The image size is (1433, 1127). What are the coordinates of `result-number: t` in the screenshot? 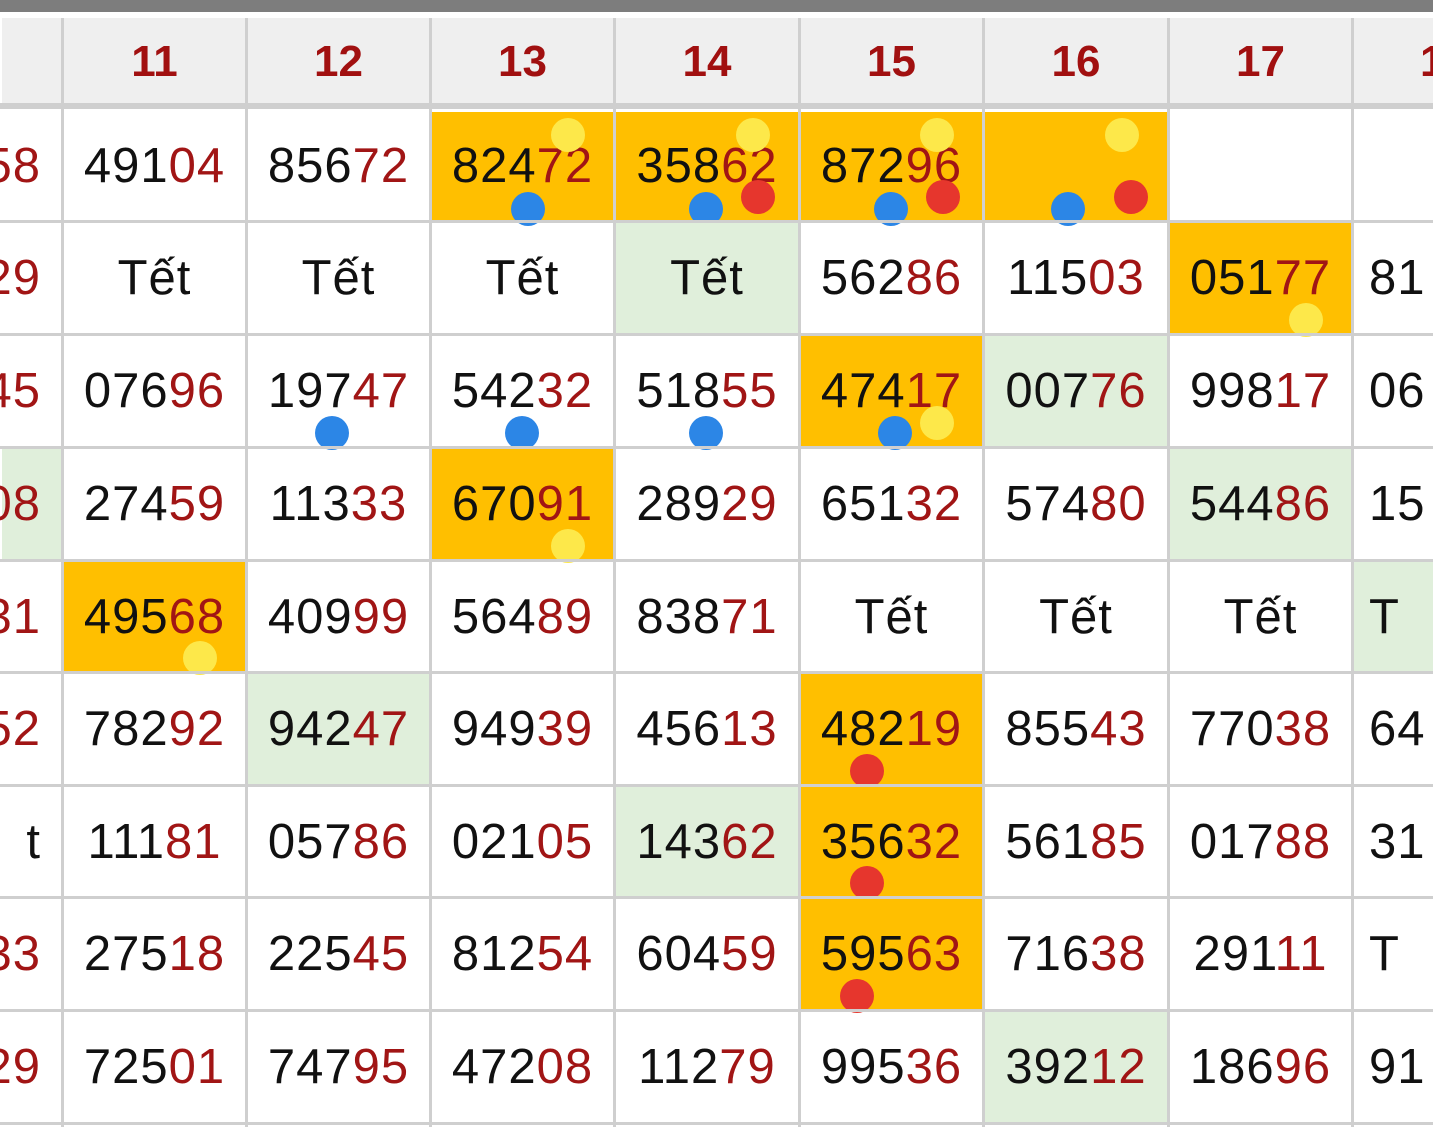 It's located at (33, 842).